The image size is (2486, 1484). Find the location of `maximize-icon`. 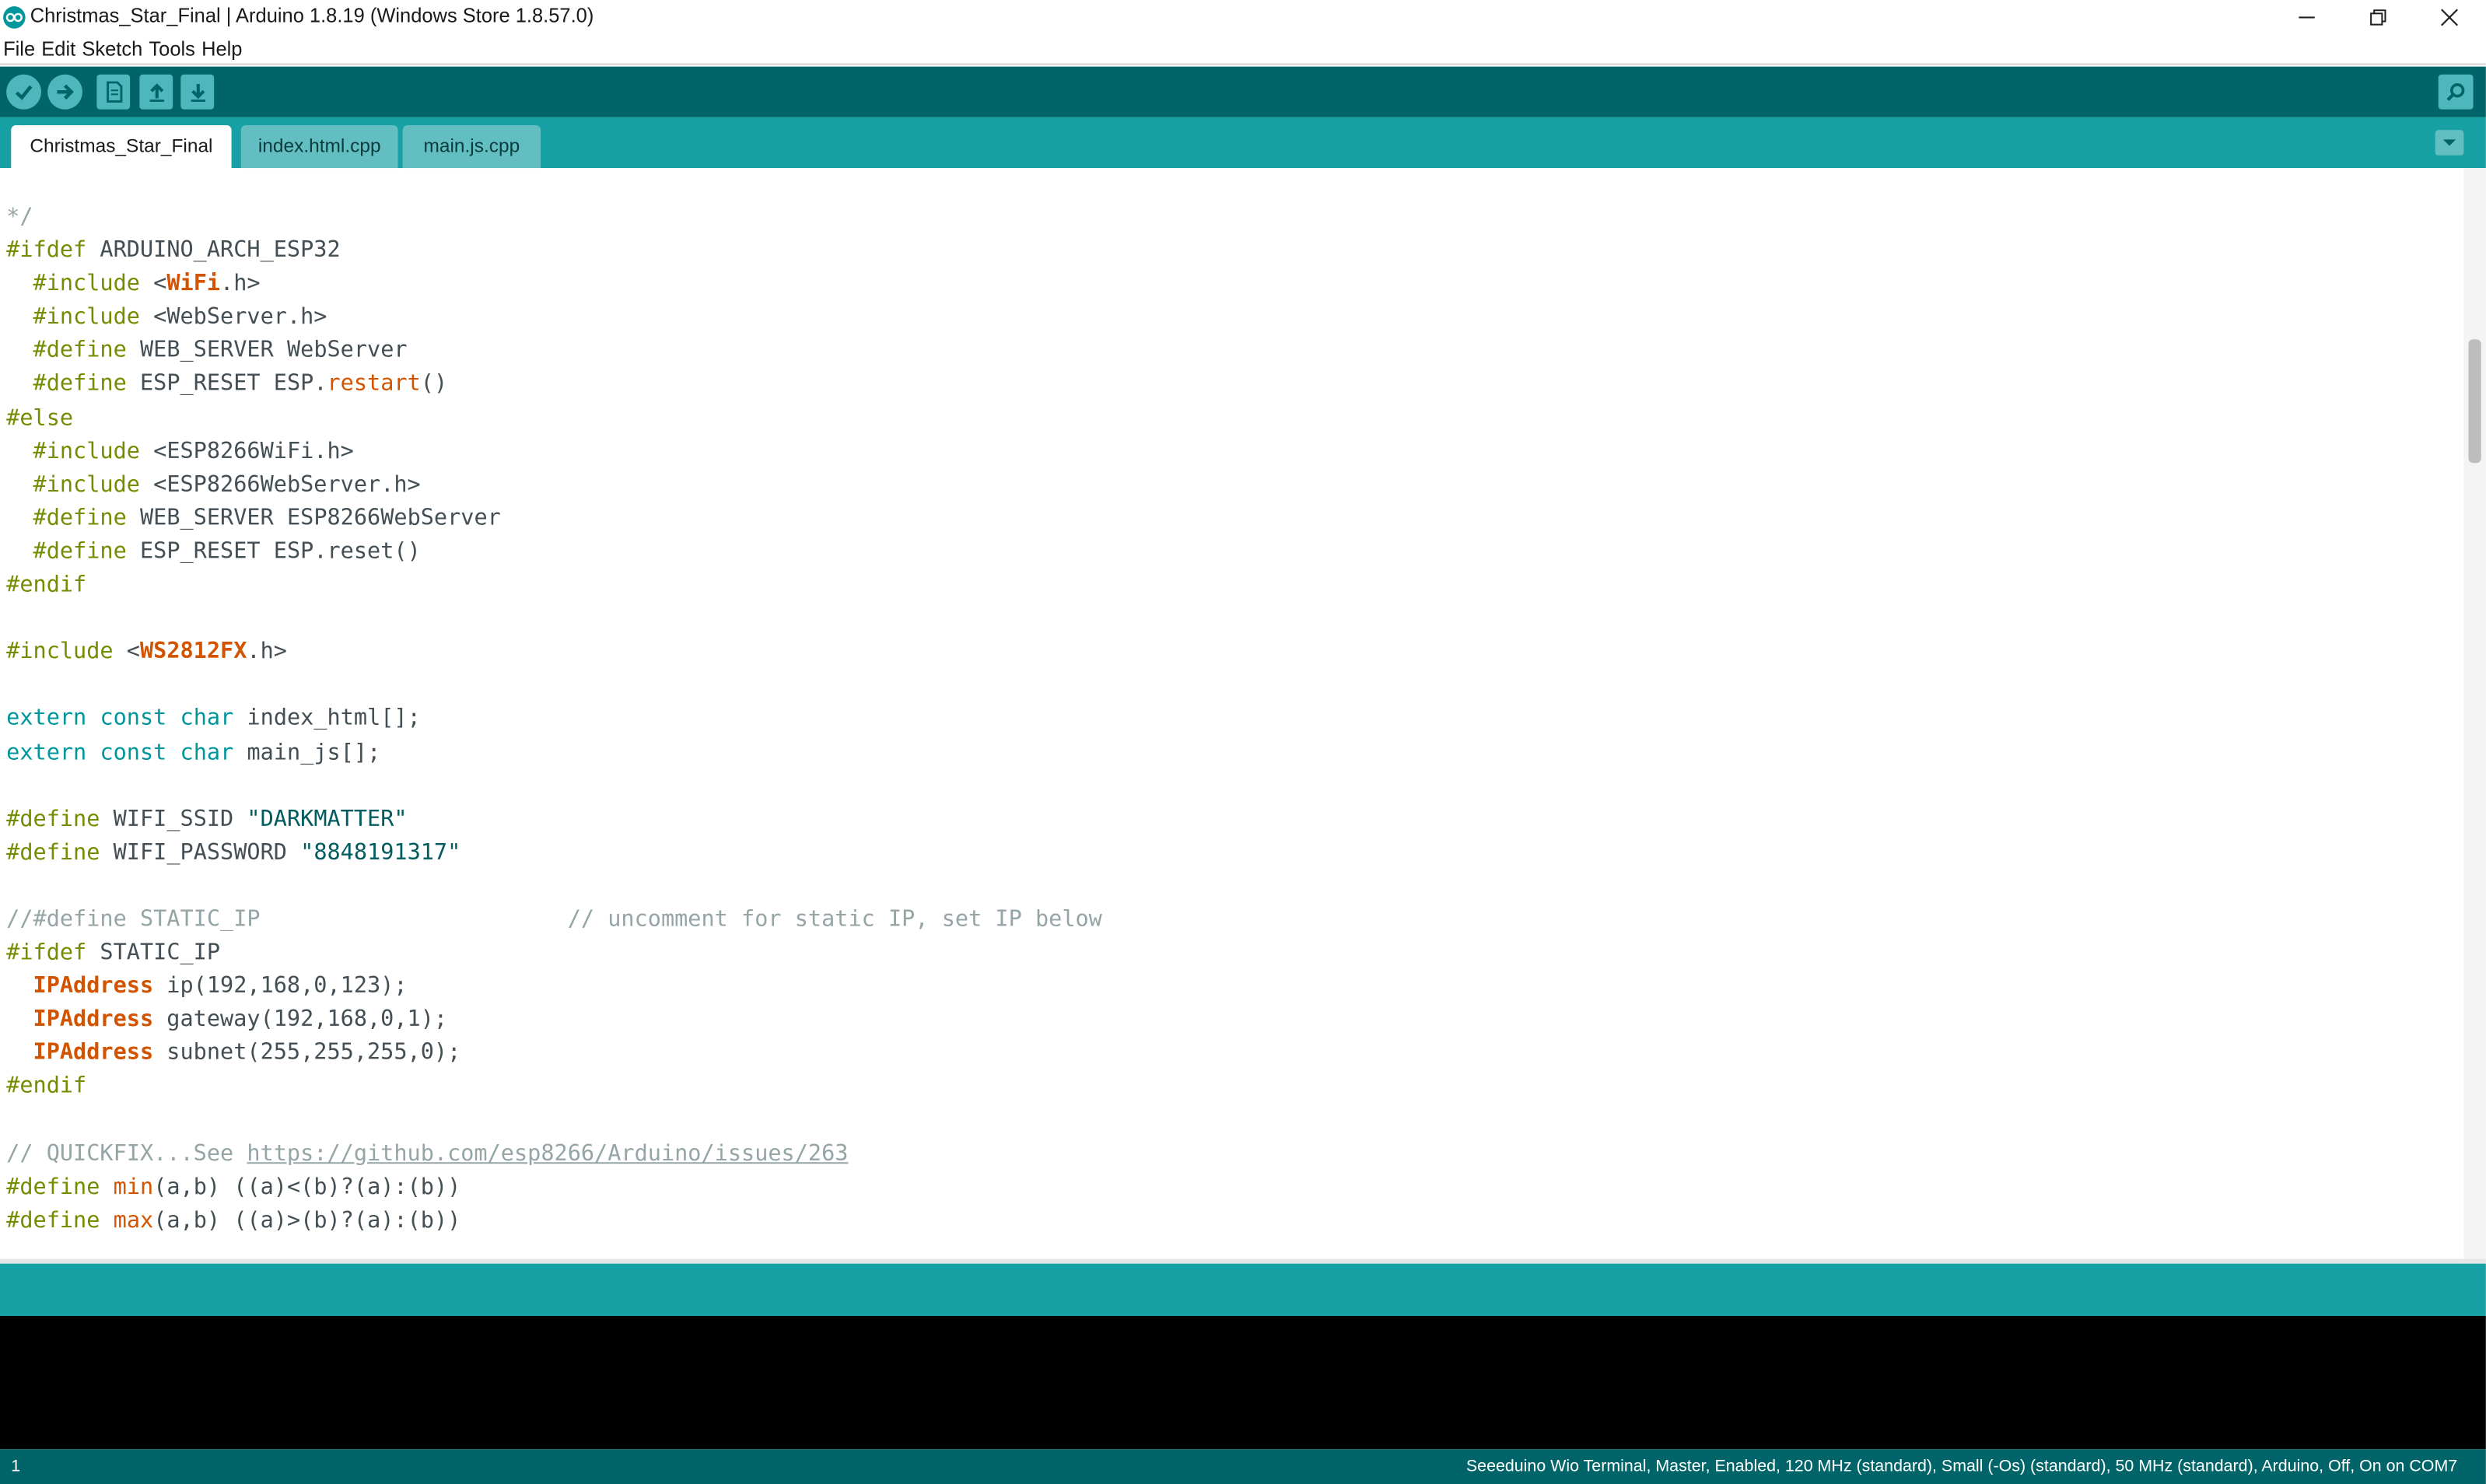

maximize-icon is located at coordinates (2378, 17).